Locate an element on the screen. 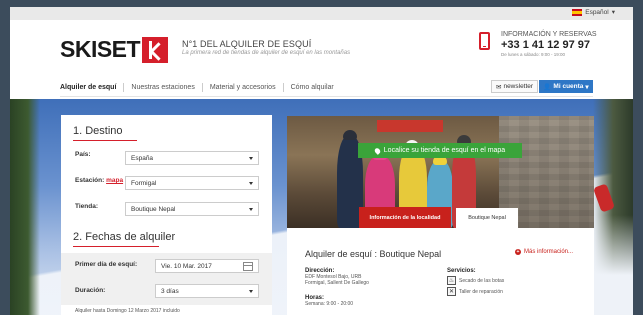 The height and width of the screenshot is (315, 643). station-map-link: mapa is located at coordinates (114, 180).